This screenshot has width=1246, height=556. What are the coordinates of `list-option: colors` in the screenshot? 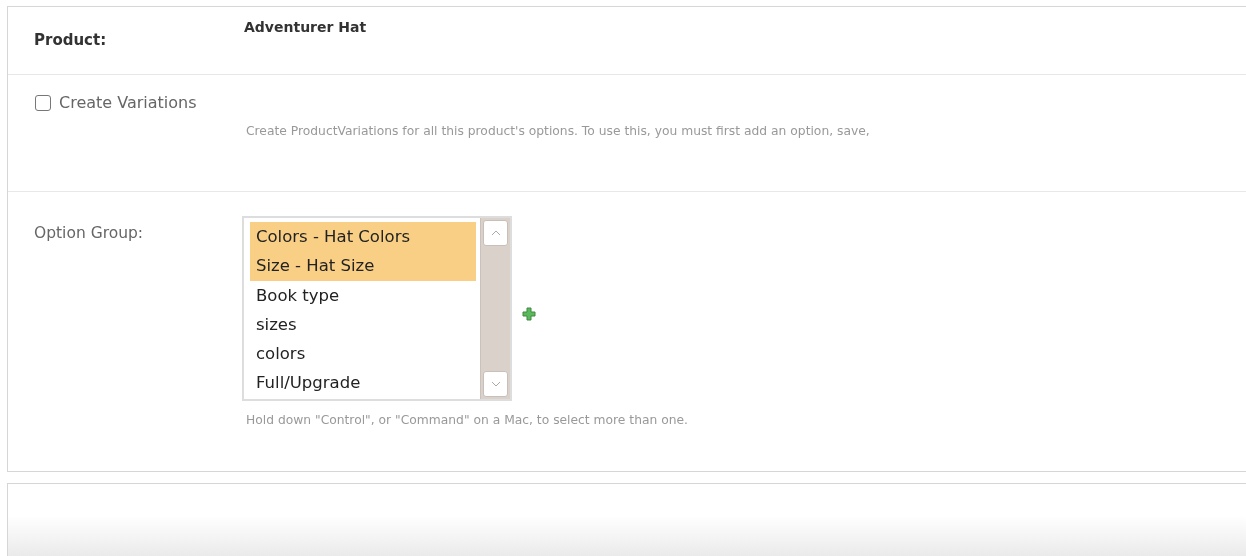 It's located at (363, 354).